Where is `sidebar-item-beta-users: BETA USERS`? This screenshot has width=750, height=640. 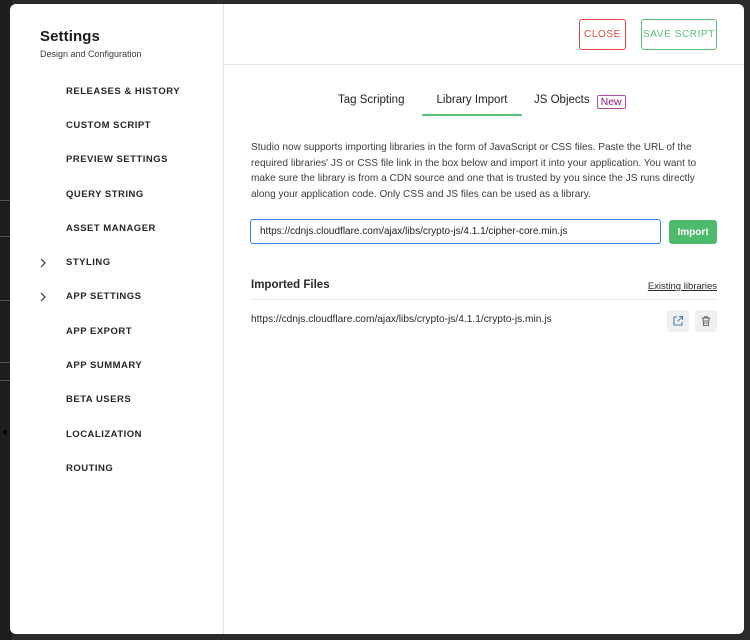 sidebar-item-beta-users: BETA USERS is located at coordinates (116, 400).